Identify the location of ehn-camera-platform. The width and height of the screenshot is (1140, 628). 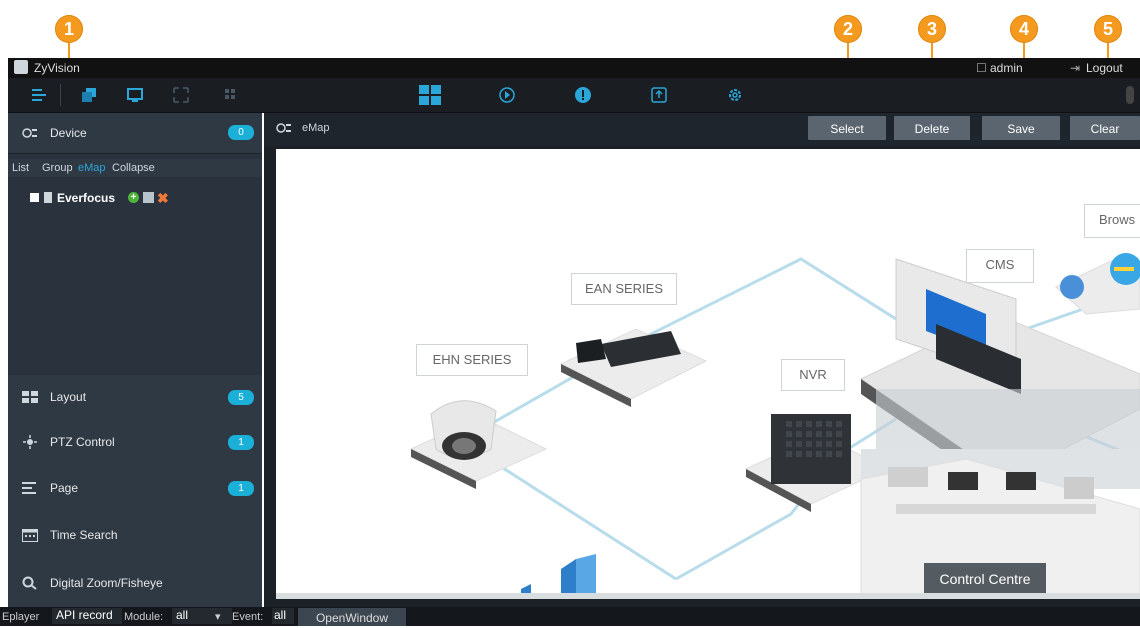
(478, 444).